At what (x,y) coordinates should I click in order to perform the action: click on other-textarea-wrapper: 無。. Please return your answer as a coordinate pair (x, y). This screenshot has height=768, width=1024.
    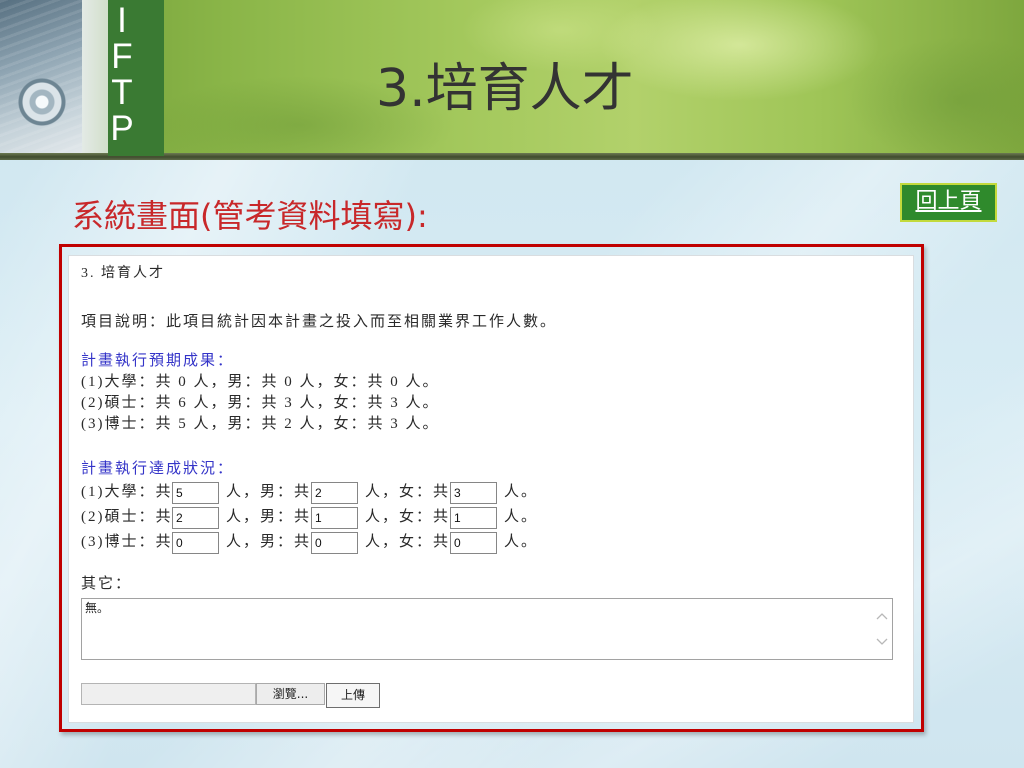
    Looking at the image, I should click on (487, 629).